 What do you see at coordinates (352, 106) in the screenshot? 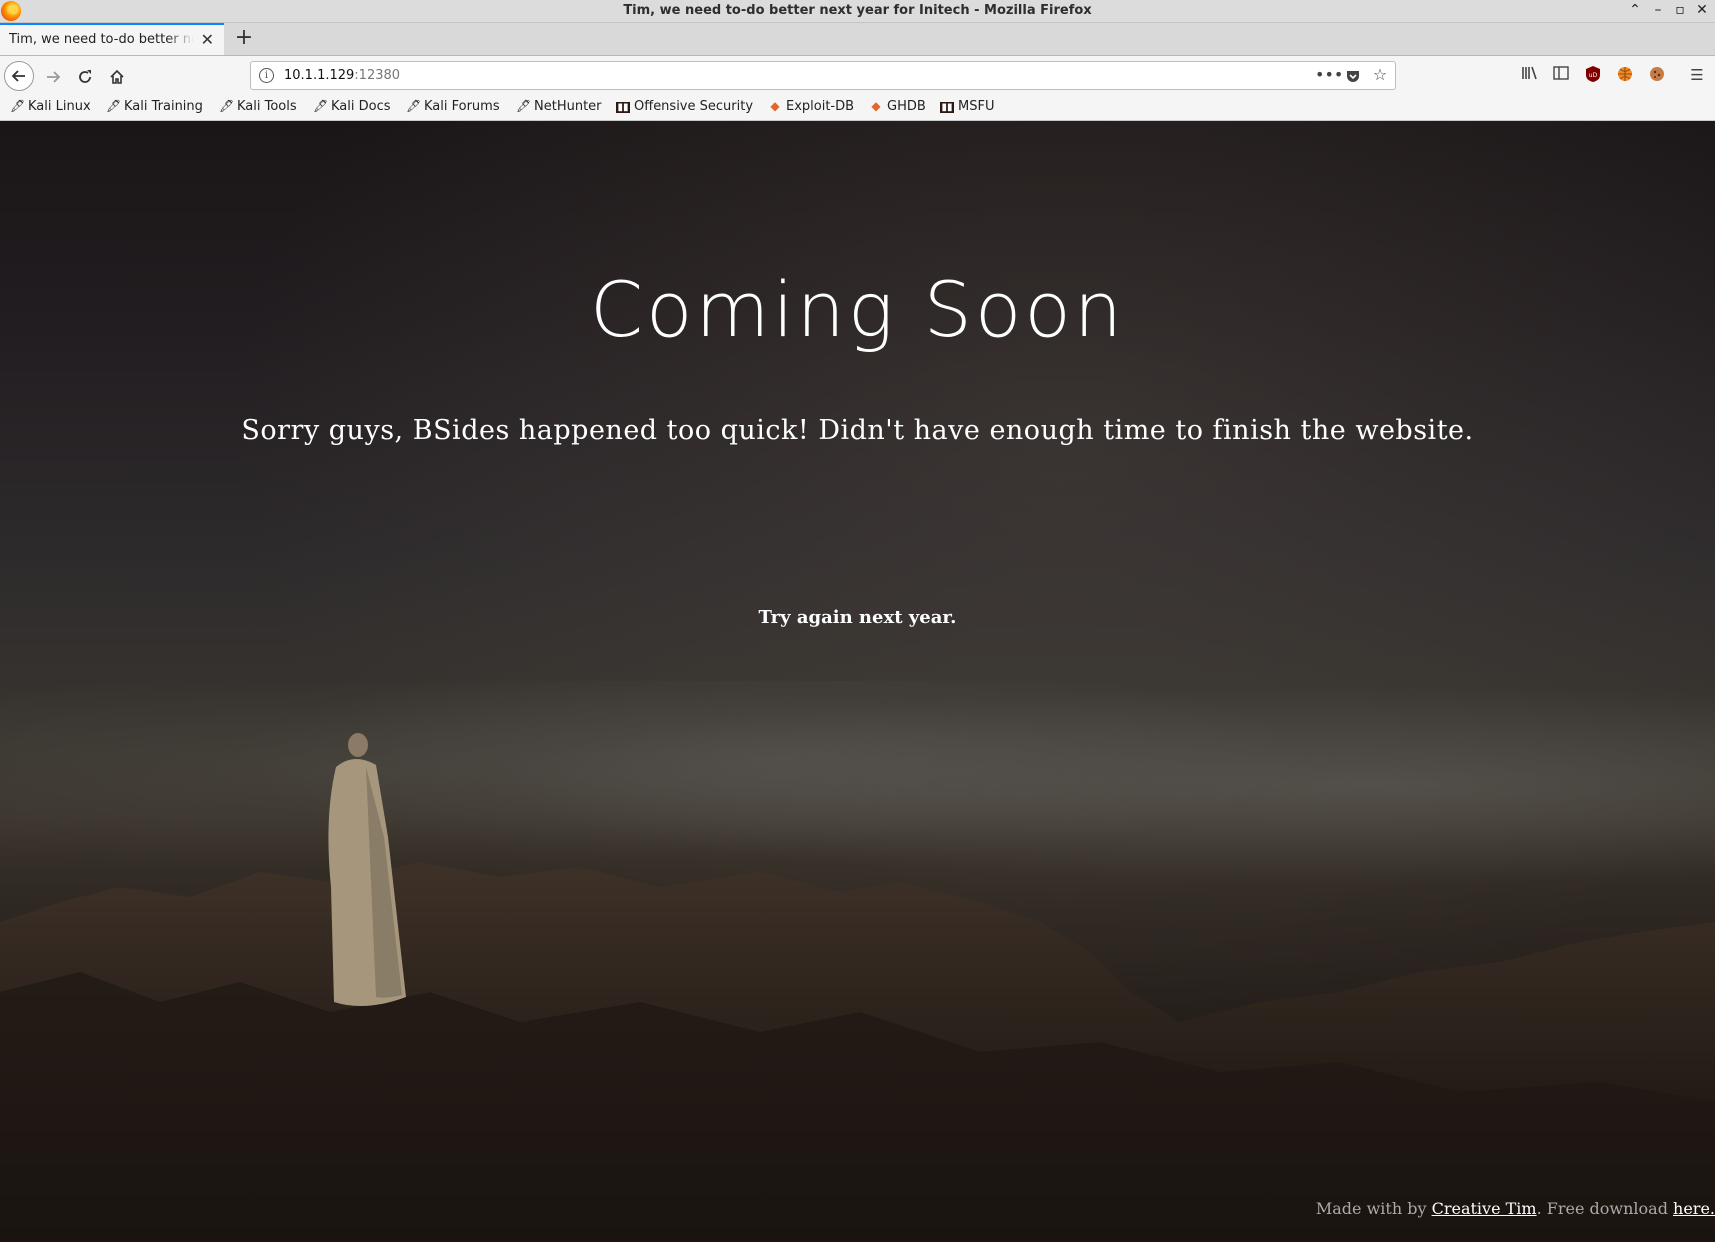
I see `bookmark-kali-docs: 🖋︎ Kali Docs` at bounding box center [352, 106].